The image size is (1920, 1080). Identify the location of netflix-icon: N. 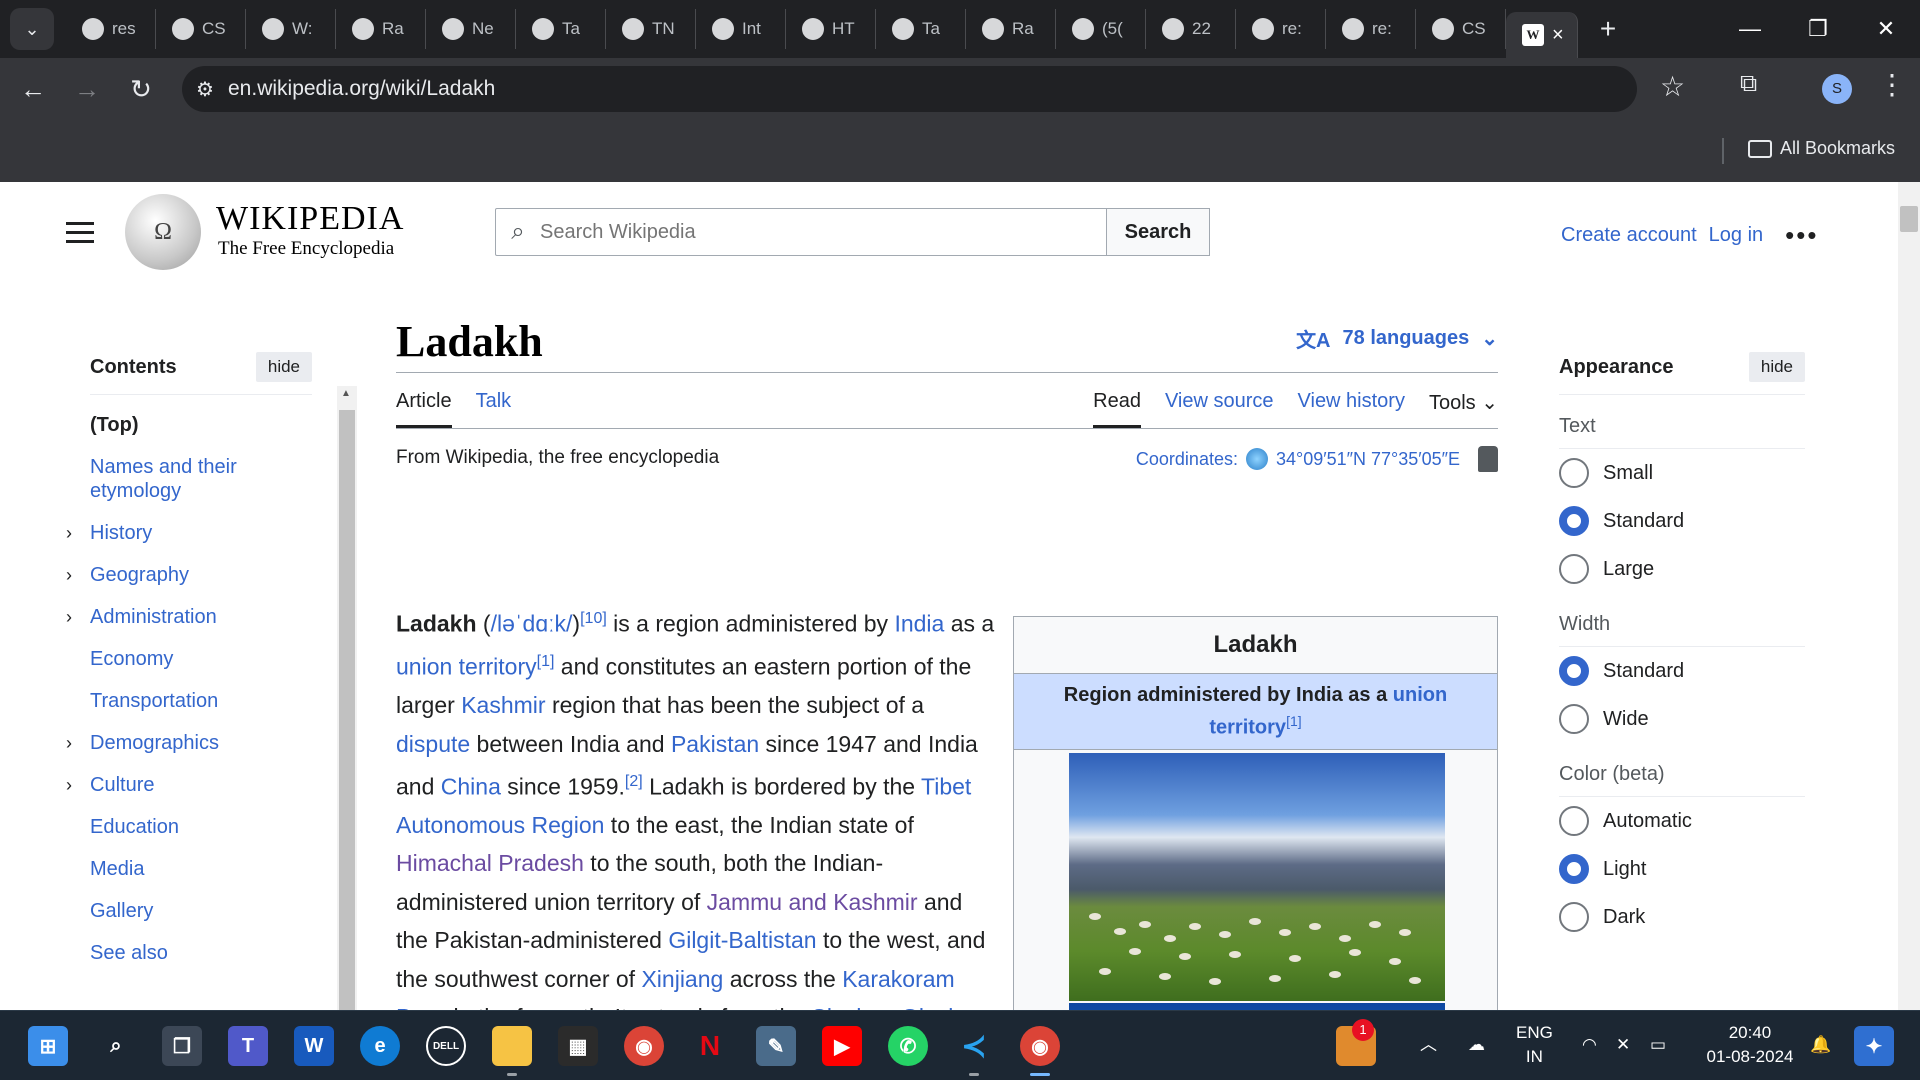
(710, 1046).